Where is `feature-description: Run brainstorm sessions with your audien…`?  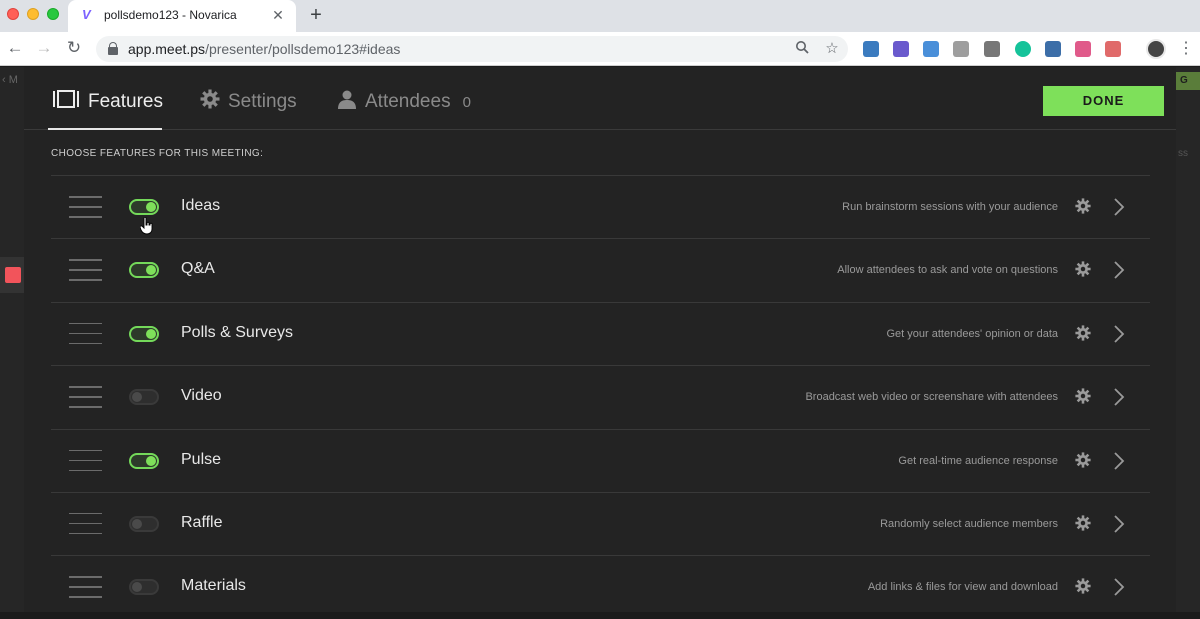
feature-description: Run brainstorm sessions with your audien… is located at coordinates (950, 207).